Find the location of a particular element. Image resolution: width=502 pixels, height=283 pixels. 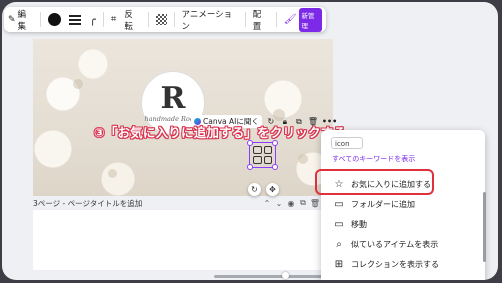

line-weight-icon is located at coordinates (75, 19).